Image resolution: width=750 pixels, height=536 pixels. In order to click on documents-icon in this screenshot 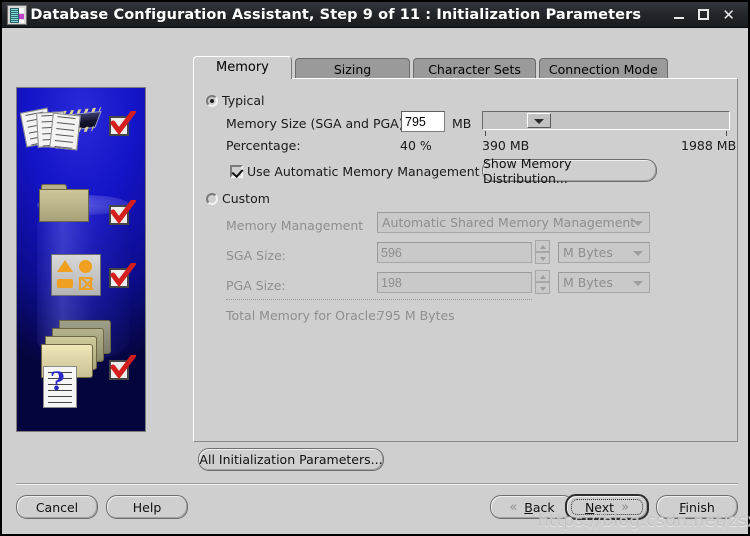, I will do `click(50, 127)`.